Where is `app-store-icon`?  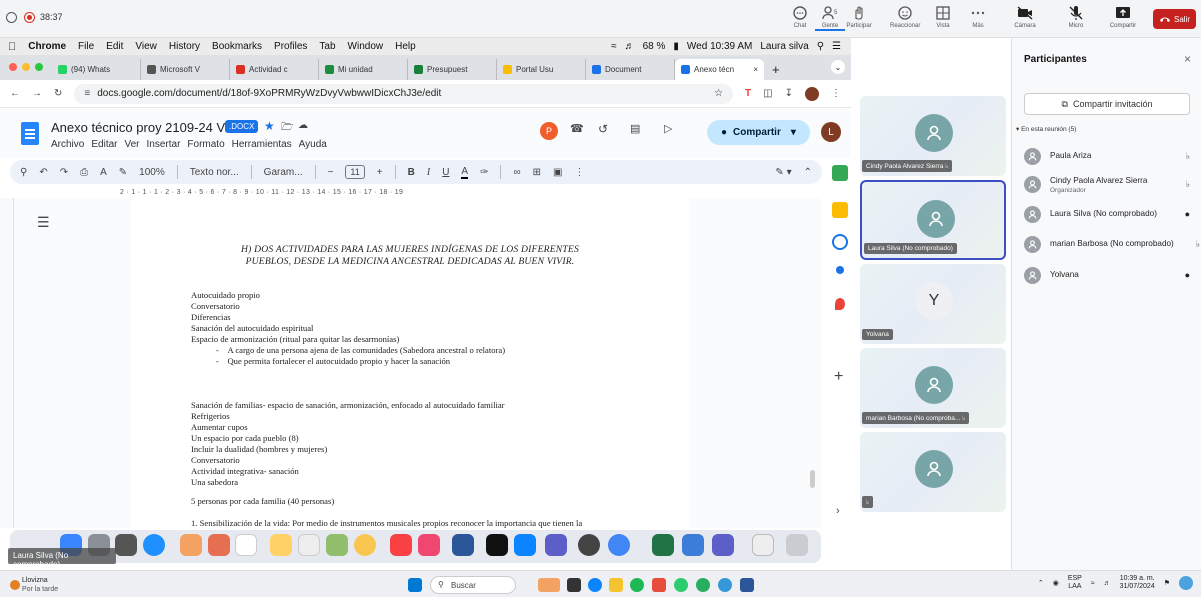 app-store-icon is located at coordinates (525, 545).